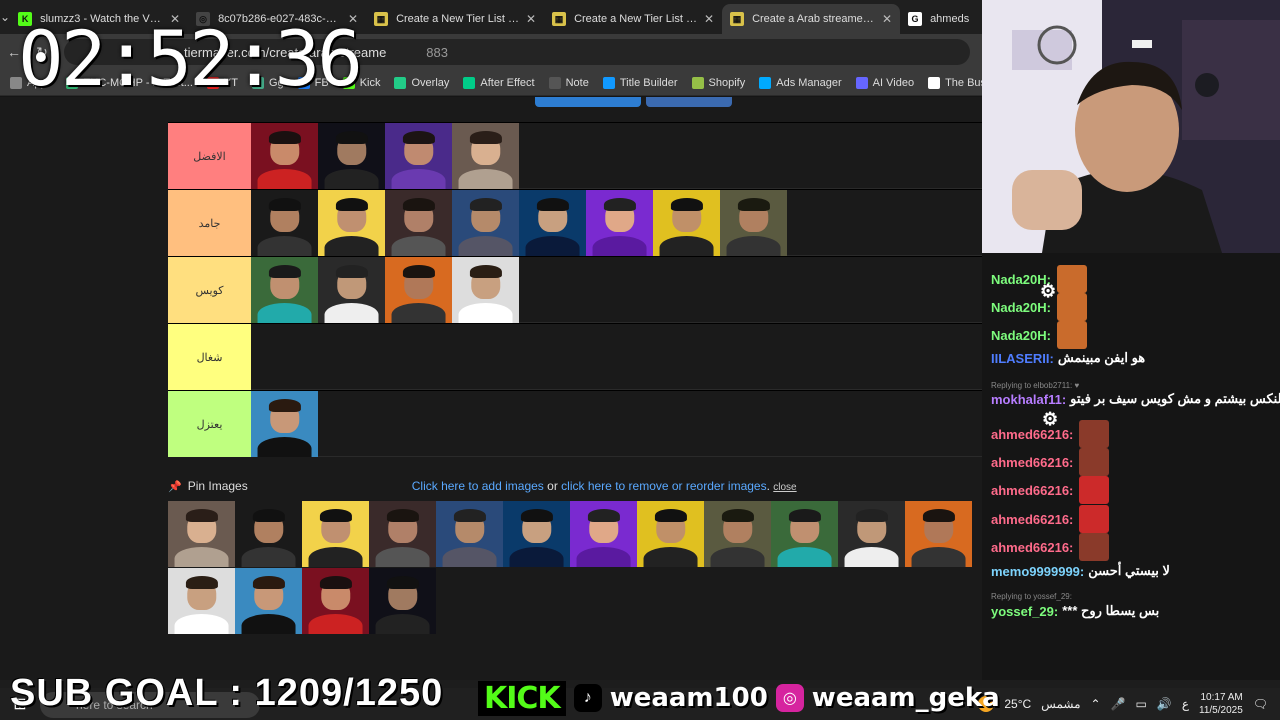 Image resolution: width=1280 pixels, height=720 pixels. I want to click on tier-row: شغال, so click(575, 356).